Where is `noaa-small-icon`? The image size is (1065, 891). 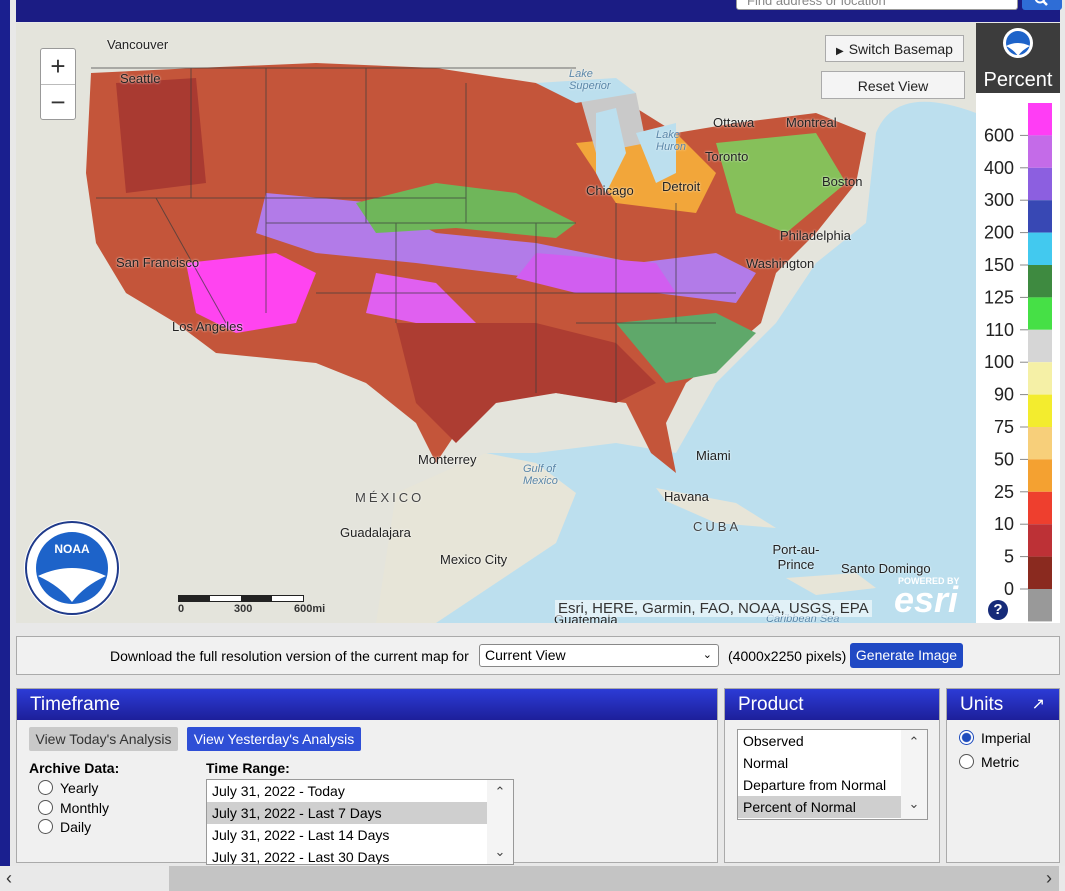 noaa-small-icon is located at coordinates (1018, 43).